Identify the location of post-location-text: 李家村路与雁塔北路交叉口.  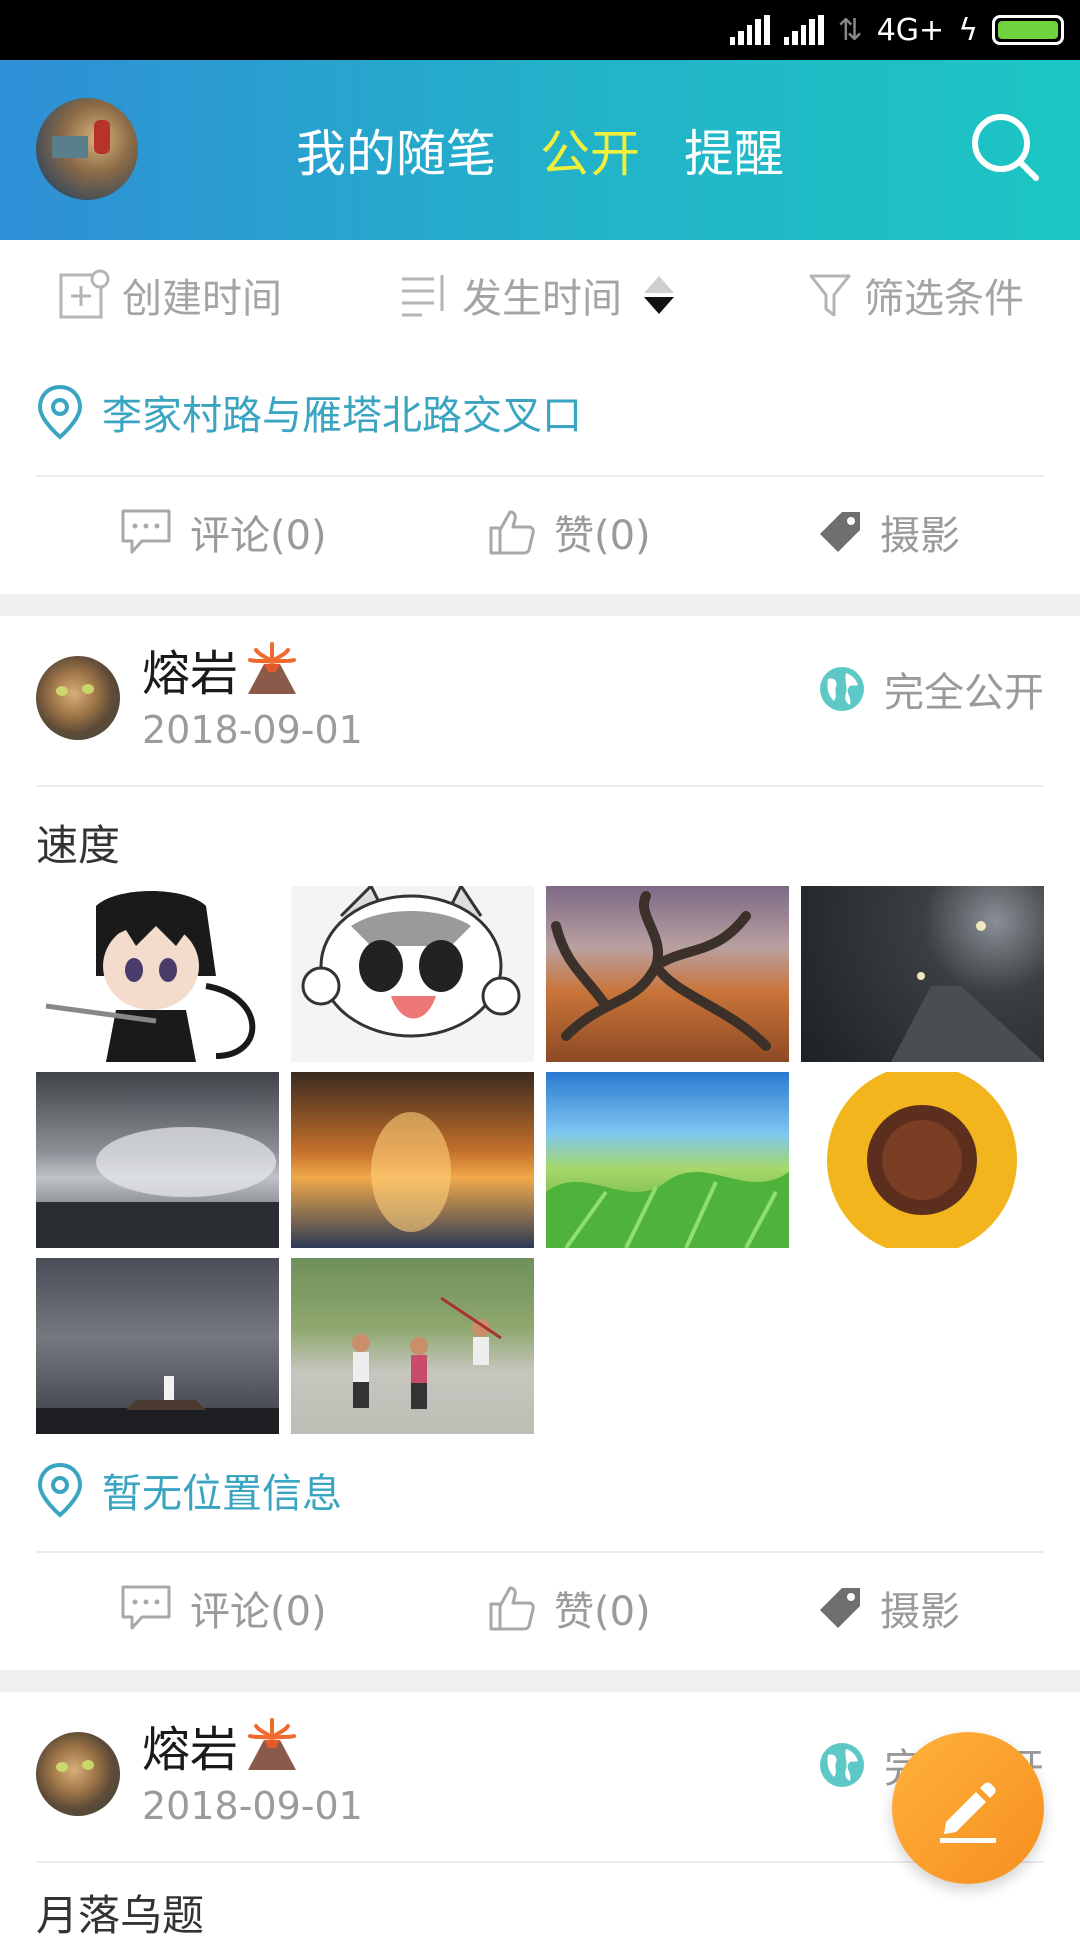
(342, 416).